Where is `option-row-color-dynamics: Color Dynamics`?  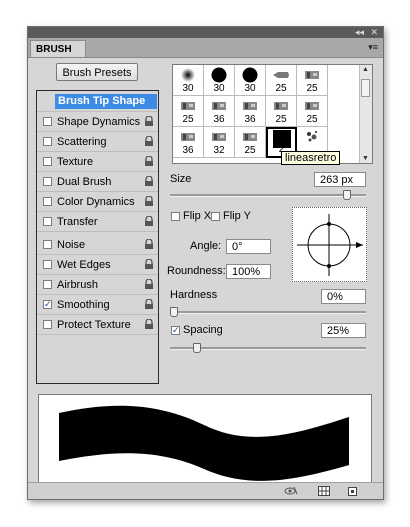
option-row-color-dynamics: Color Dynamics is located at coordinates (97, 202).